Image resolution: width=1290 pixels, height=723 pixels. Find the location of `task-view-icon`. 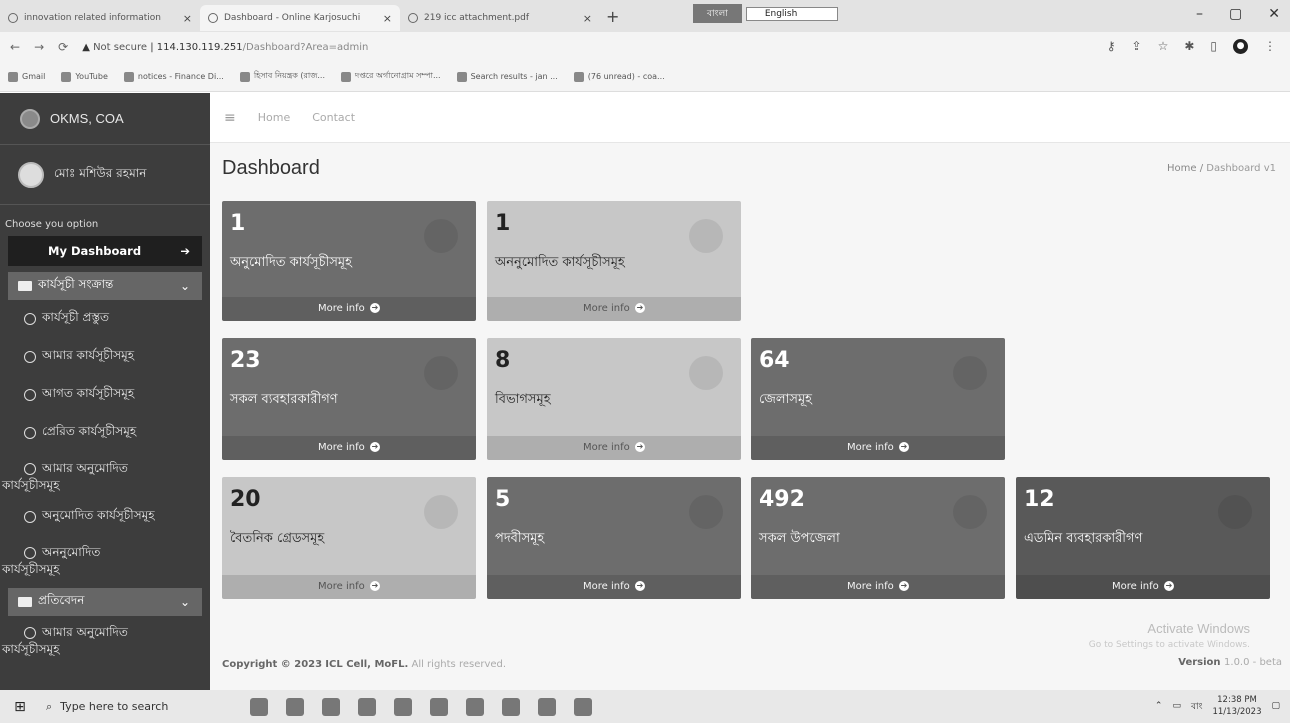

task-view-icon is located at coordinates (295, 706).